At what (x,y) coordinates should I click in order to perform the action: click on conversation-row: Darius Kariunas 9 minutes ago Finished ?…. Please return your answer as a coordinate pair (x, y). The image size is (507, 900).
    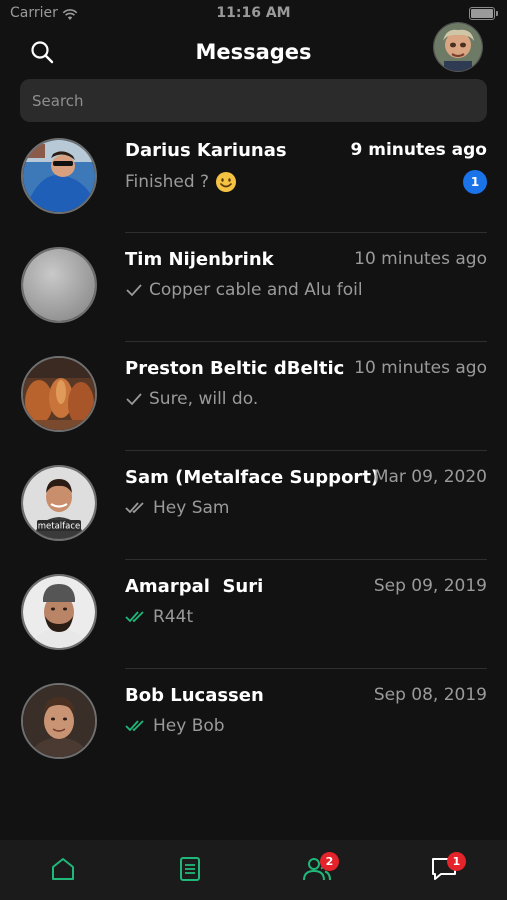
    Looking at the image, I should click on (253, 178).